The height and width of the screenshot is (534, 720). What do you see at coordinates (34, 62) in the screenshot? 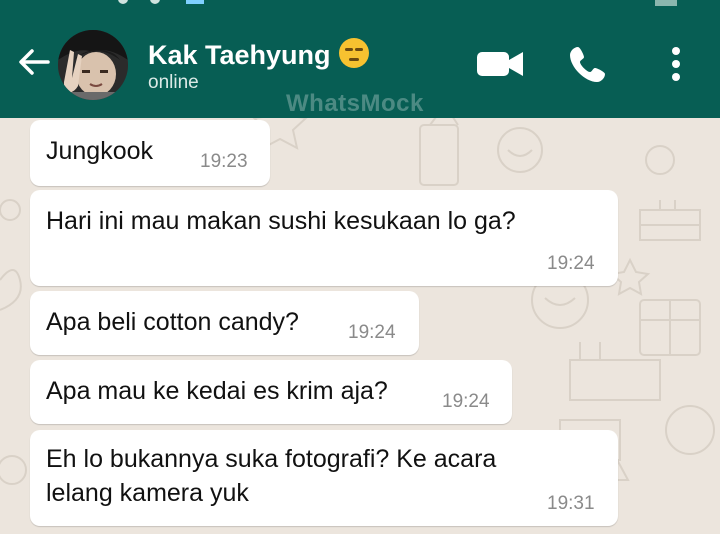
I see `arrow-left-icon` at bounding box center [34, 62].